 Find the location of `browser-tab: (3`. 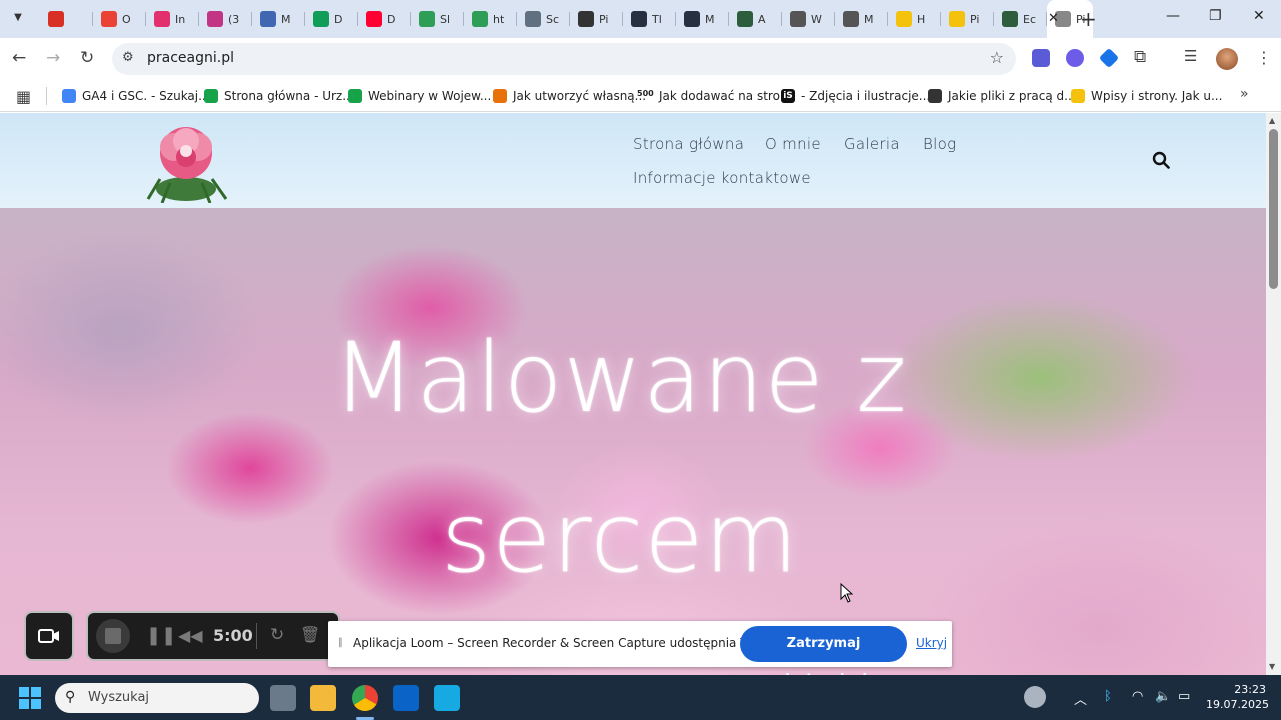

browser-tab: (3 is located at coordinates (225, 19).